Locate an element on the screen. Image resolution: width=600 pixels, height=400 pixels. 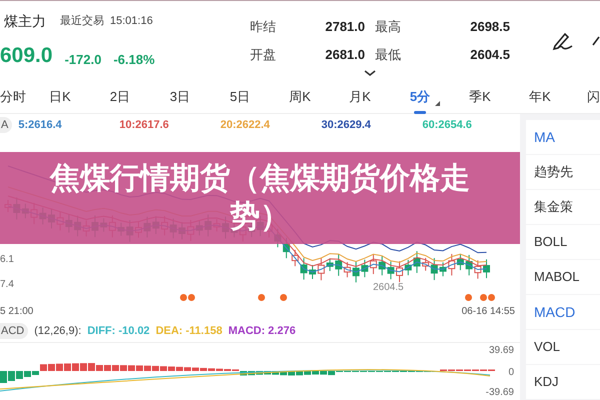
axis-label: -39.69 is located at coordinates (500, 393).